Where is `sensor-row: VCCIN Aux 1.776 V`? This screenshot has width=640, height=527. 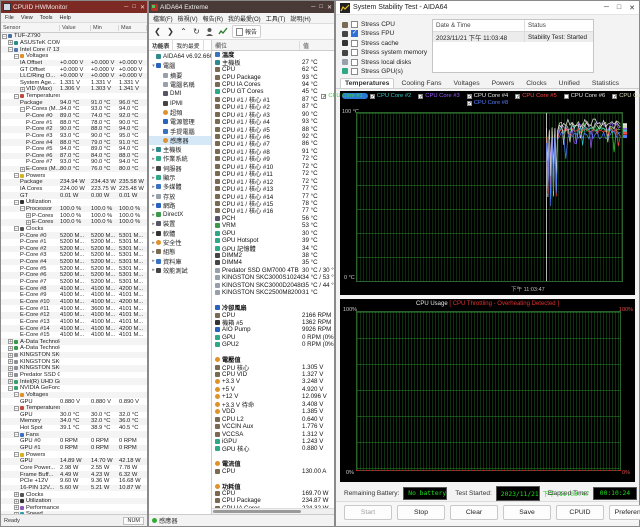 sensor-row: VCCIN Aux 1.776 V is located at coordinates (273, 426).